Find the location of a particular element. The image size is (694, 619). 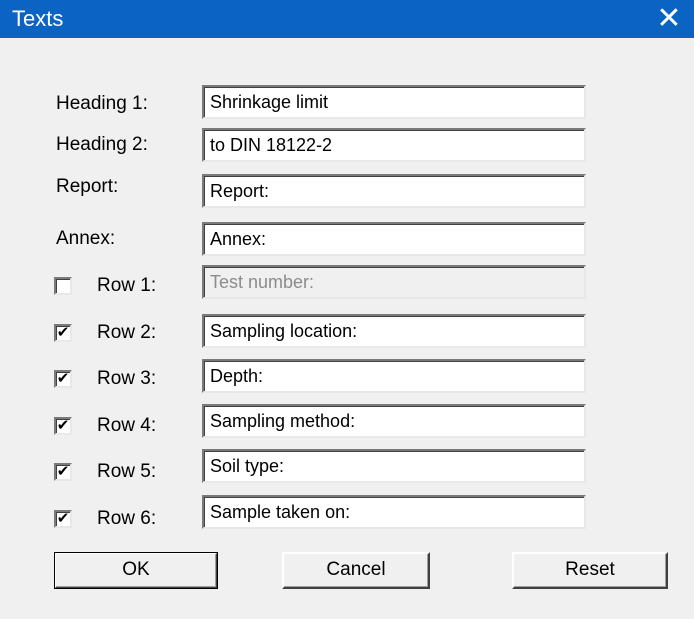

row6-label: Row 6: is located at coordinates (127, 518).